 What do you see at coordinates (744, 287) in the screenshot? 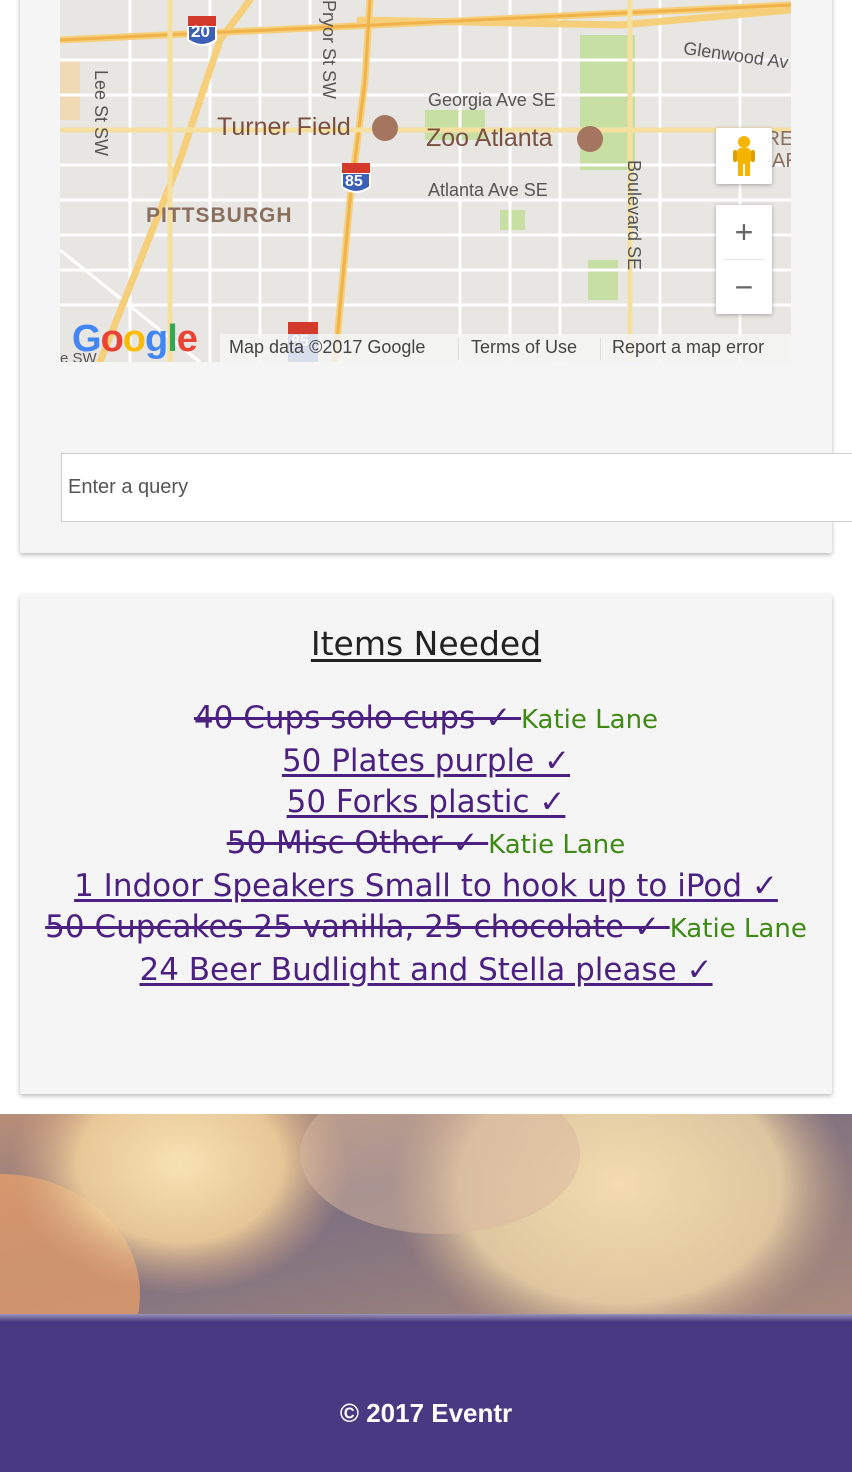
I see `zoom-out-button: −` at bounding box center [744, 287].